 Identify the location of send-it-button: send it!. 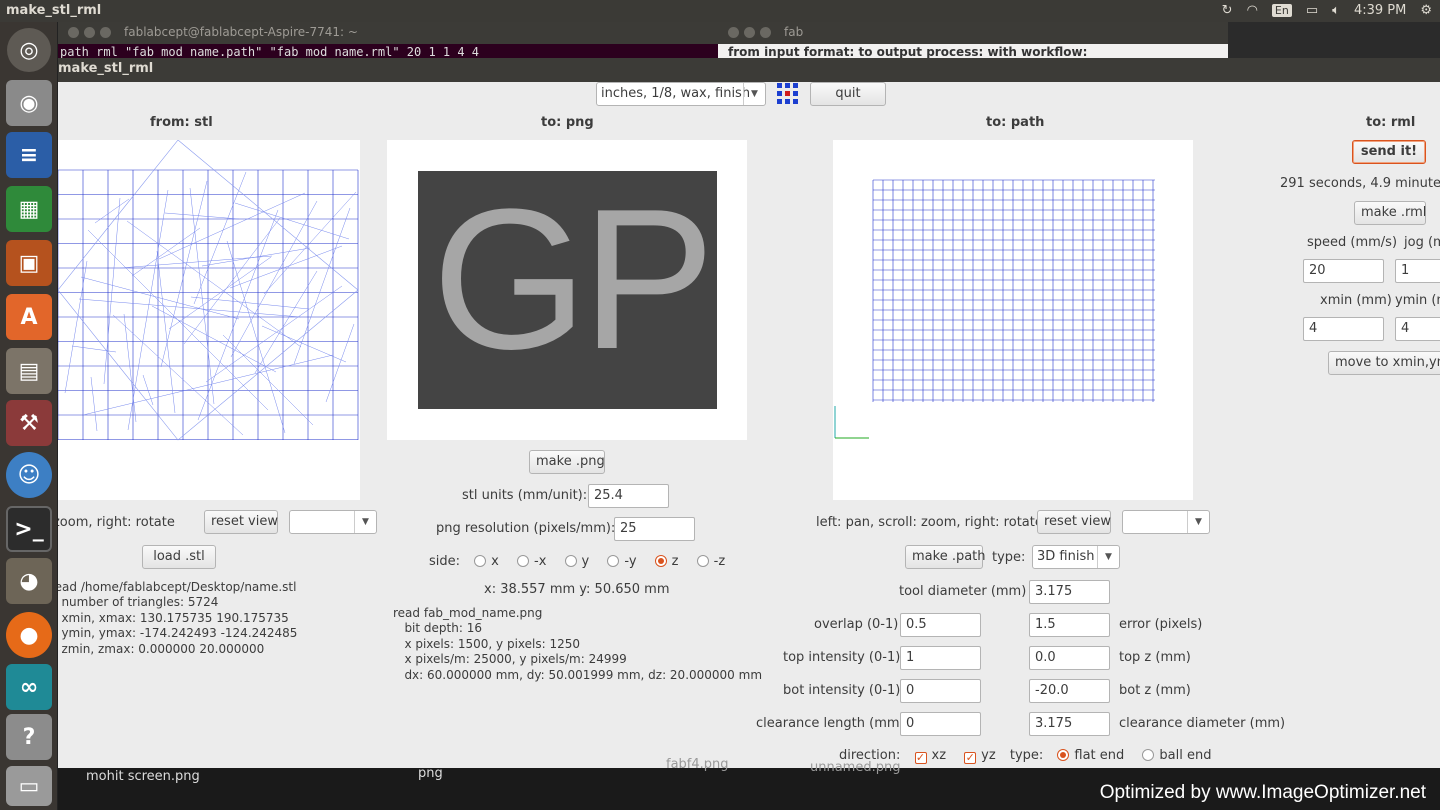
(1389, 152).